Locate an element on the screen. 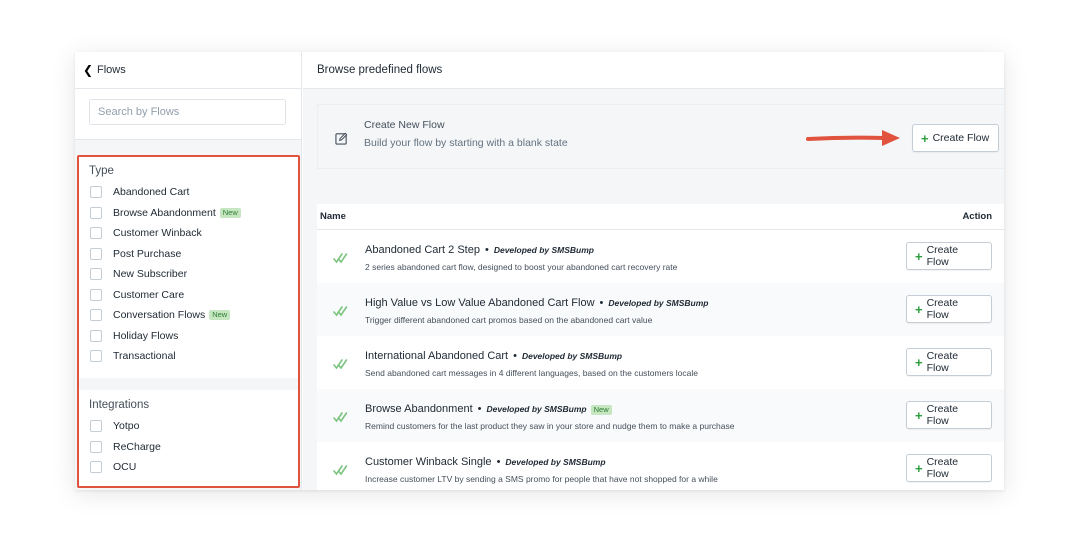 This screenshot has height=541, width=1080. integration-filter-option: ReCharge is located at coordinates (188, 447).